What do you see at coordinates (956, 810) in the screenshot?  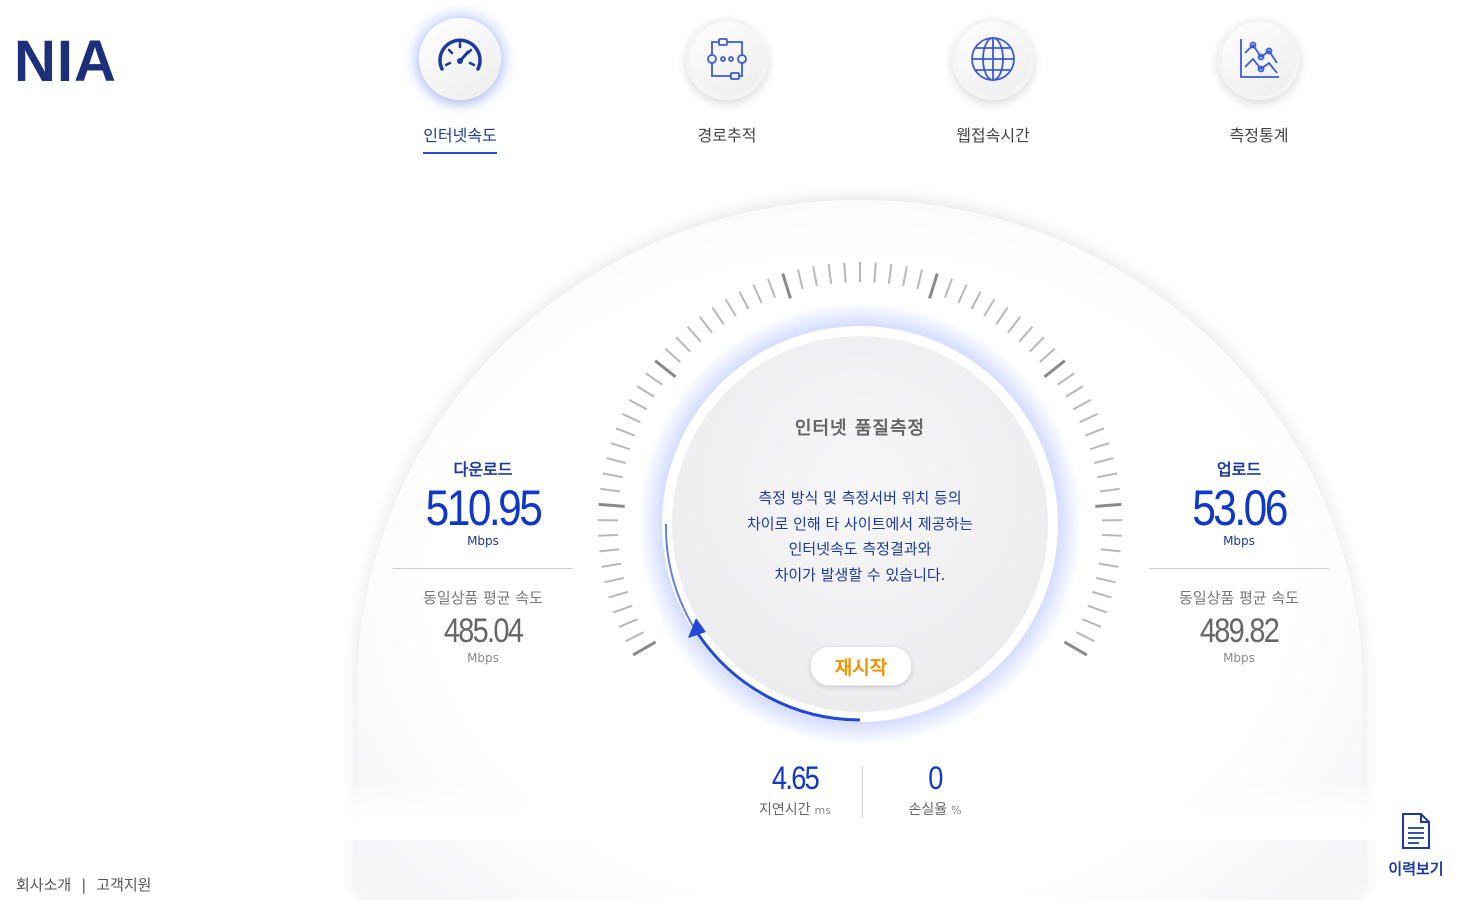 I see `loss-unit: %` at bounding box center [956, 810].